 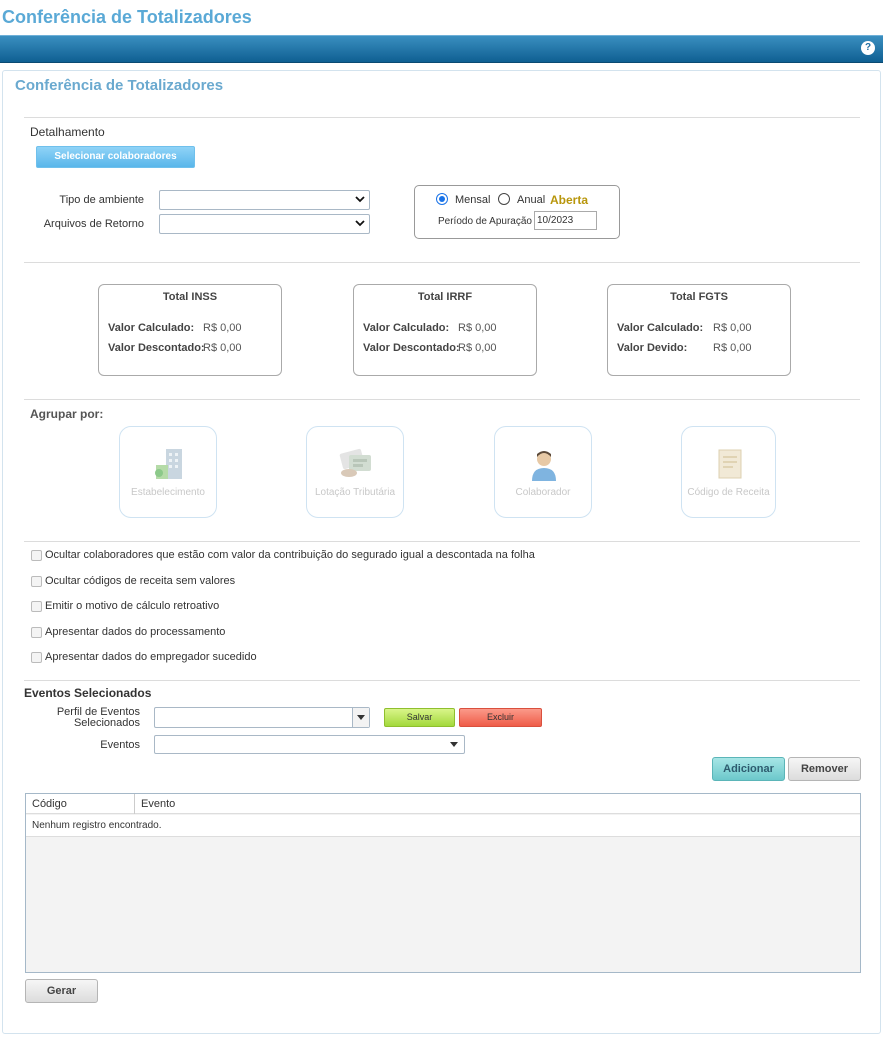 What do you see at coordinates (443, 826) in the screenshot?
I see `table-empty-row: Nenhum registro encontrado.` at bounding box center [443, 826].